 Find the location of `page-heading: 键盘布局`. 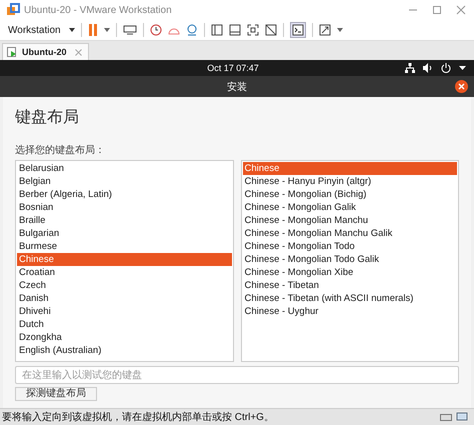

page-heading: 键盘布局 is located at coordinates (47, 117).